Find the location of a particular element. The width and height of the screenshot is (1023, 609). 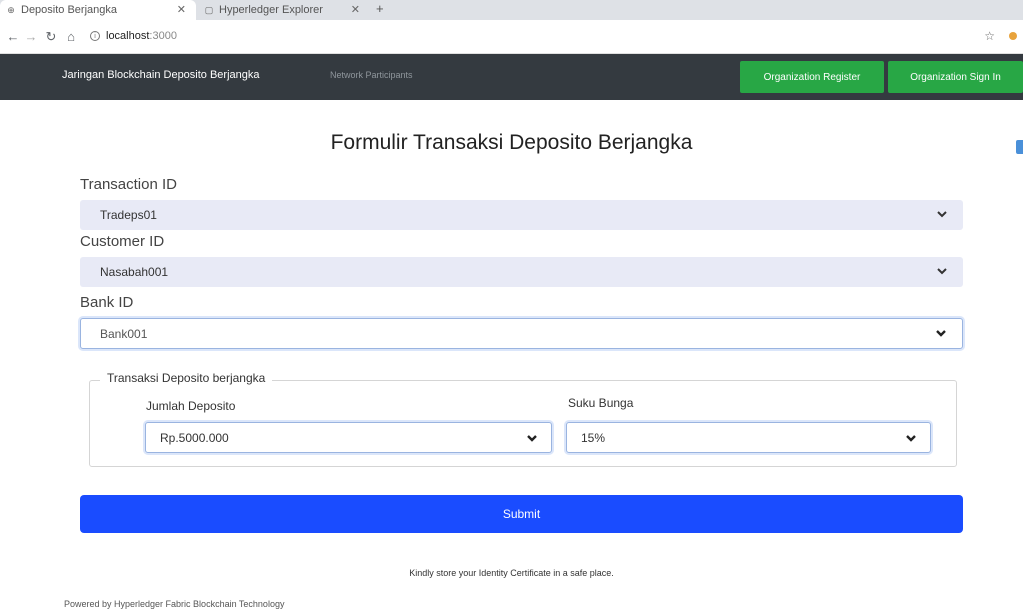

bookmark-star-icon: ☆ is located at coordinates (989, 36).